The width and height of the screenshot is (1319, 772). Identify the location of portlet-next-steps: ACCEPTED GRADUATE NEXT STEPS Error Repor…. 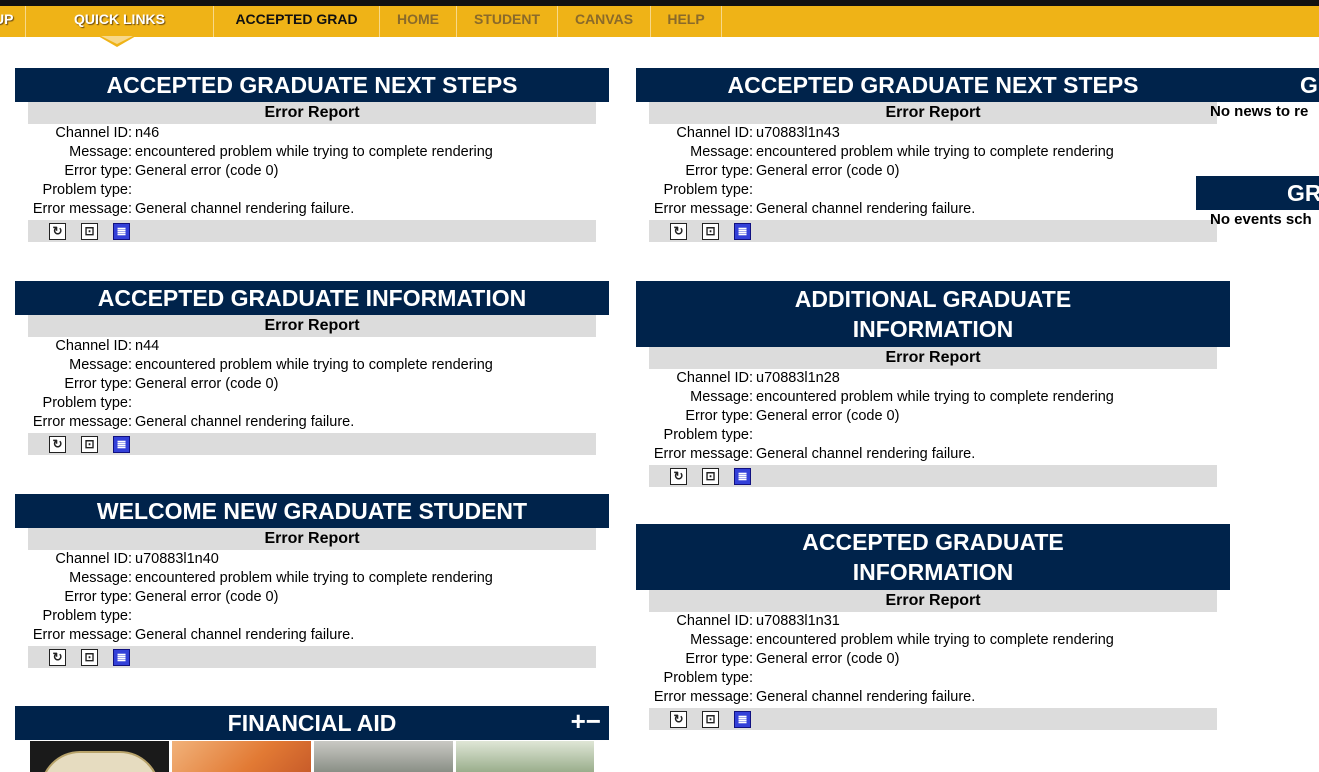
(312, 155).